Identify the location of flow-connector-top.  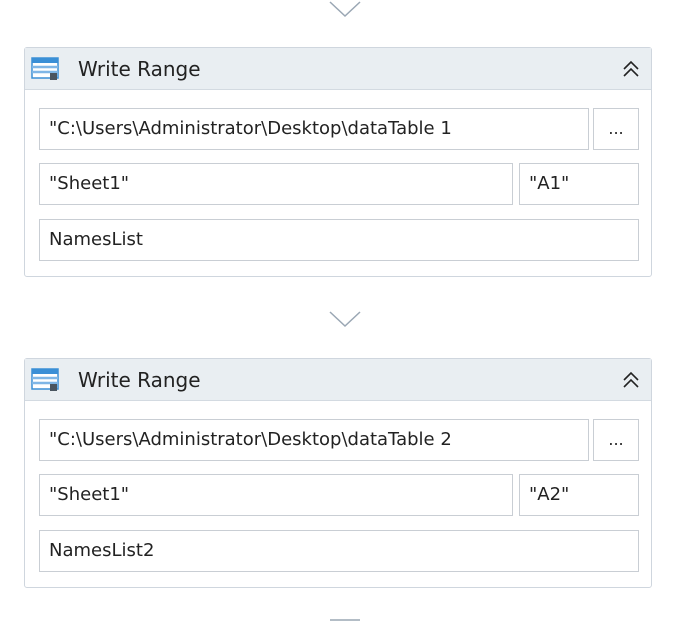
(345, 9).